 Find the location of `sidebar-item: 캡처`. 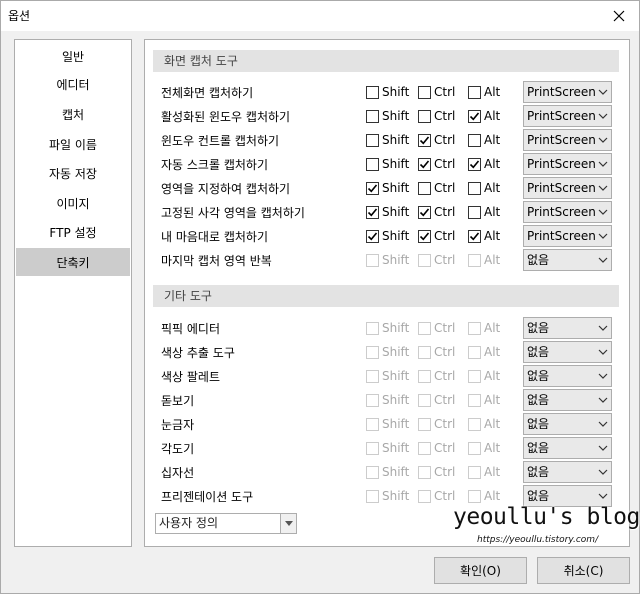

sidebar-item: 캡처 is located at coordinates (73, 114).